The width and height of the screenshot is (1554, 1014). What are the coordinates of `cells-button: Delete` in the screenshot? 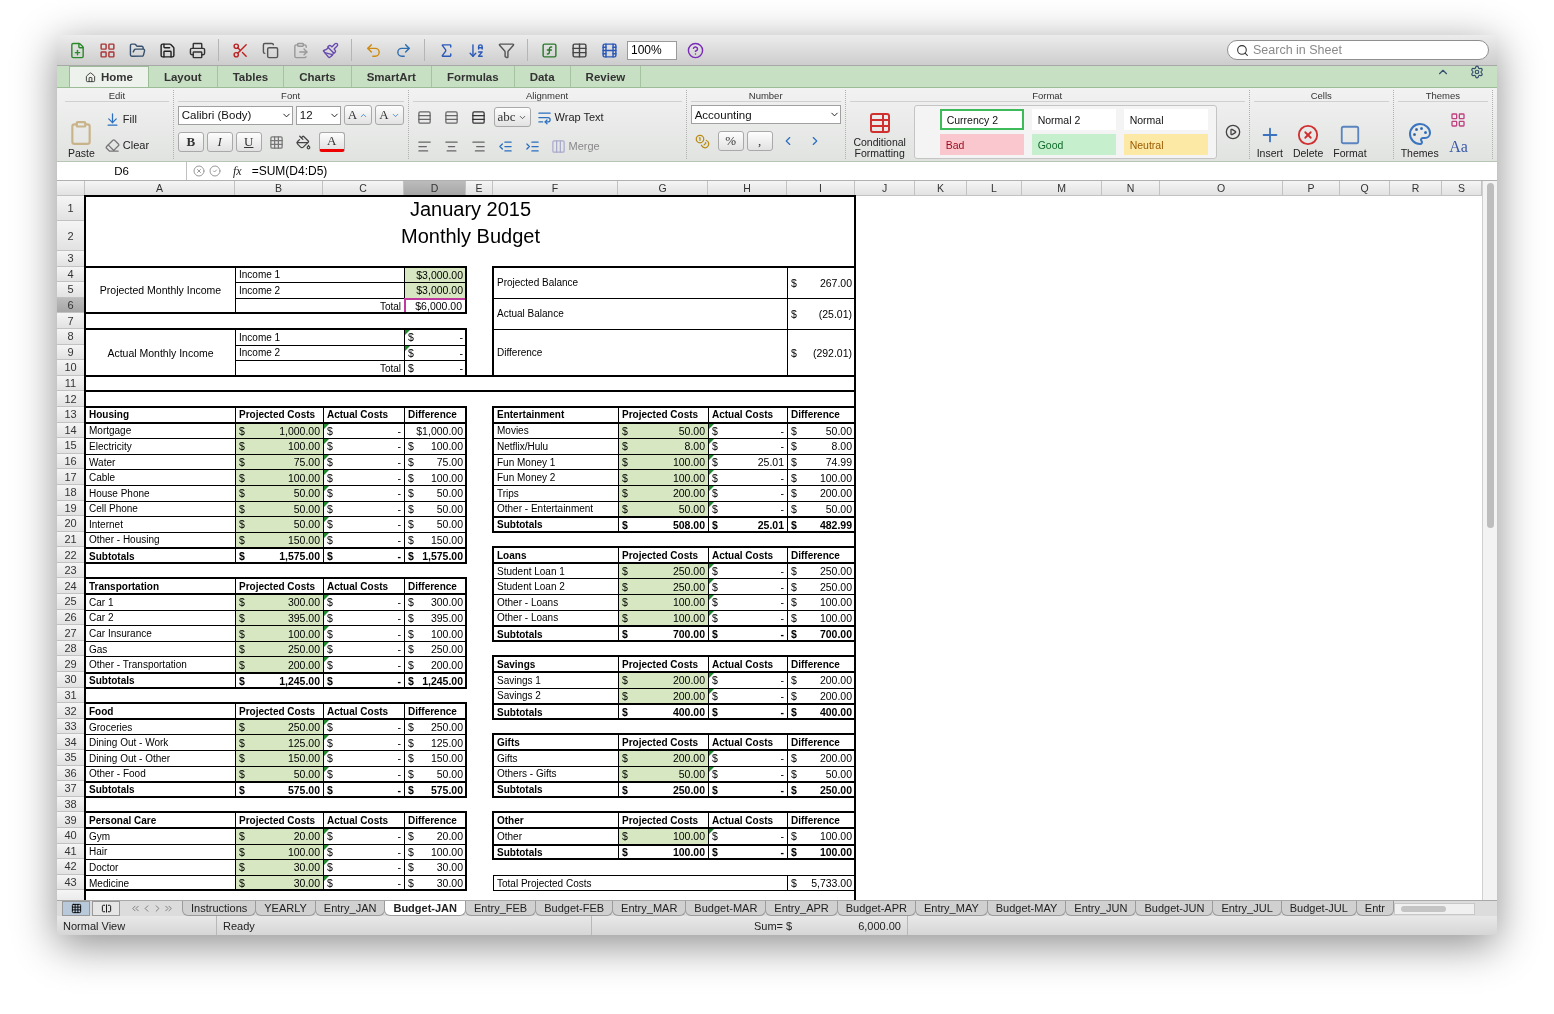 It's located at (1308, 132).